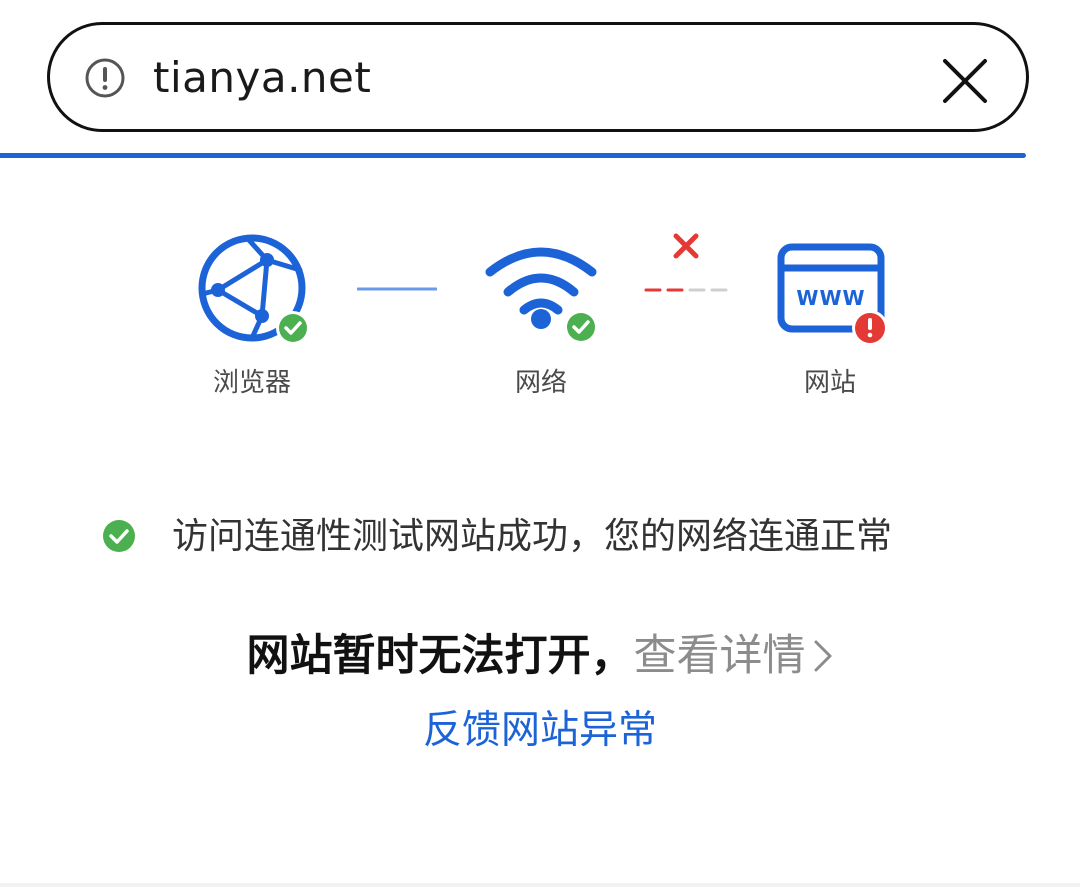 The height and width of the screenshot is (887, 1080). I want to click on loading-progress-bar, so click(513, 155).